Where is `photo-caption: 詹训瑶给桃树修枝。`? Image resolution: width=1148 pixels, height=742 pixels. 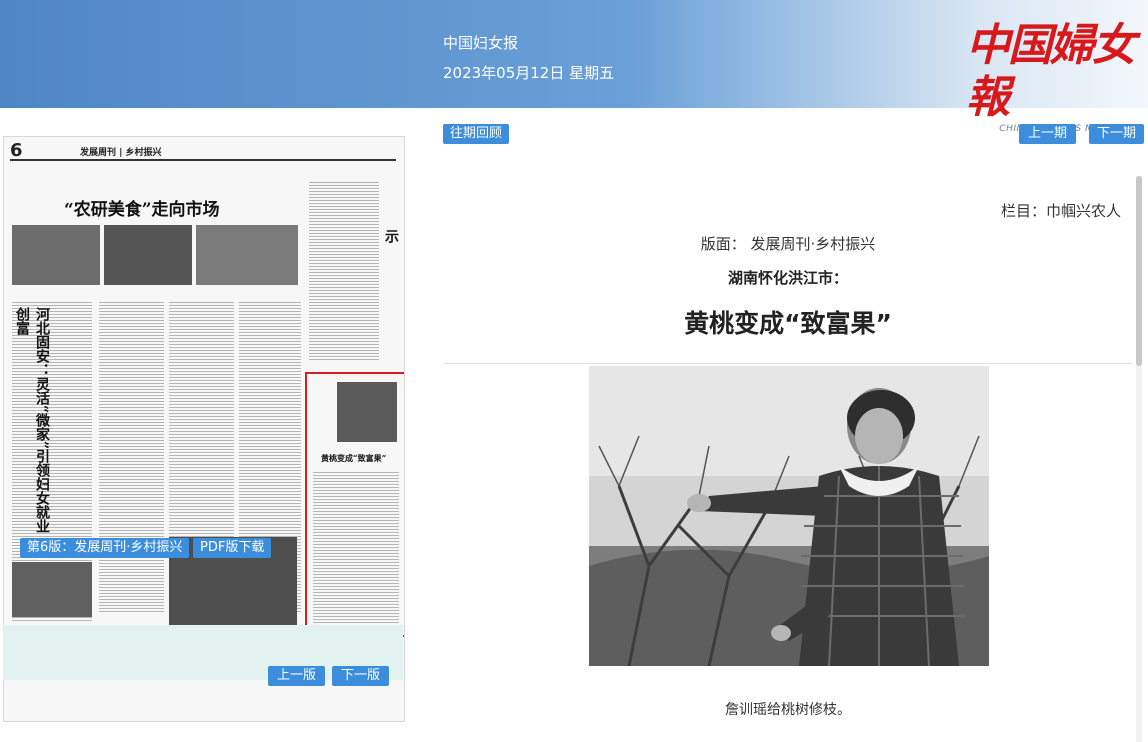 photo-caption: 詹训瑶给桃树修枝。 is located at coordinates (788, 710).